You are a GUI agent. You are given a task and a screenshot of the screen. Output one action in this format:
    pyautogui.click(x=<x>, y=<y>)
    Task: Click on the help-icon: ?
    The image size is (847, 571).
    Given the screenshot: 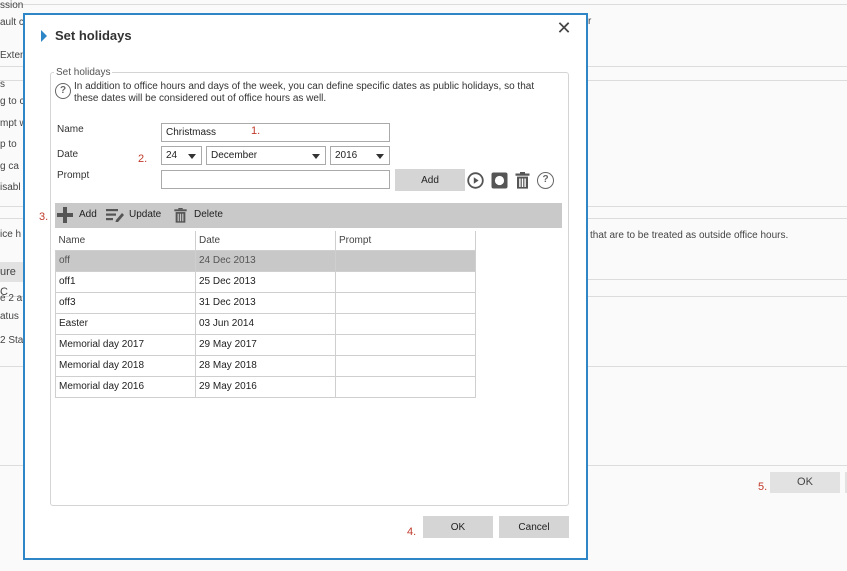 What is the action you would take?
    pyautogui.click(x=545, y=180)
    